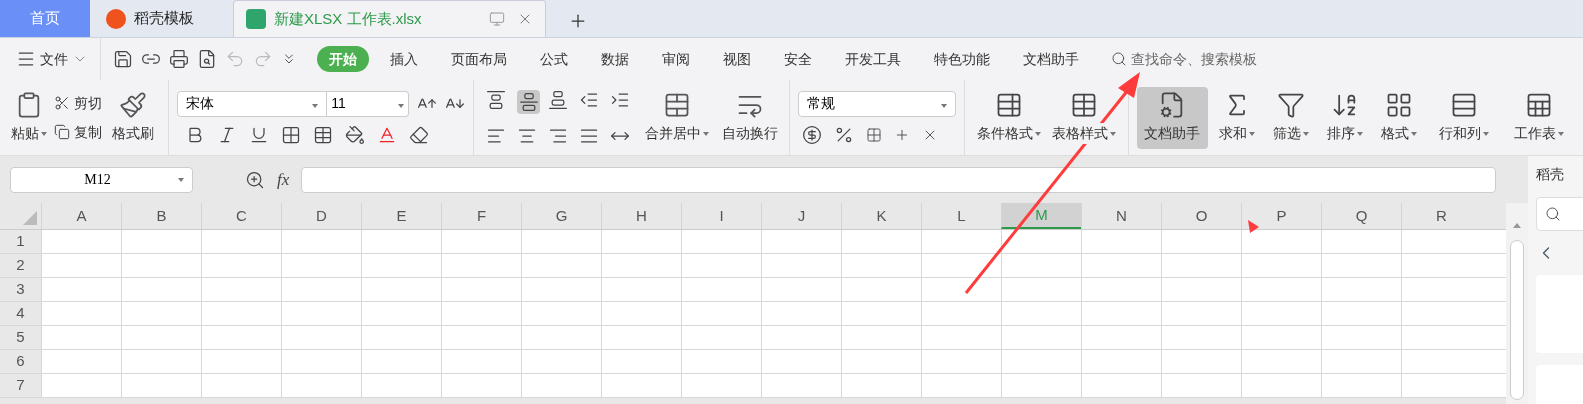 The image size is (1583, 404). What do you see at coordinates (1345, 117) in the screenshot?
I see `ribbon-button: 排序` at bounding box center [1345, 117].